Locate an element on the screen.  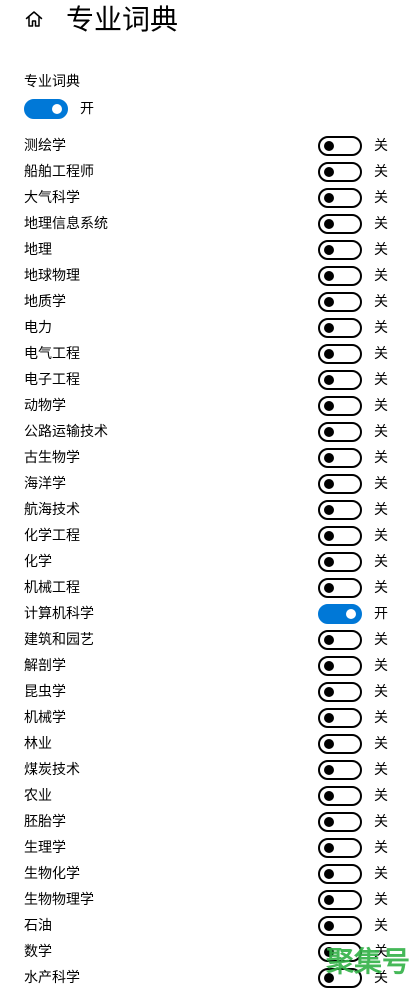
dictionary-label: 昆虫学 is located at coordinates (45, 692).